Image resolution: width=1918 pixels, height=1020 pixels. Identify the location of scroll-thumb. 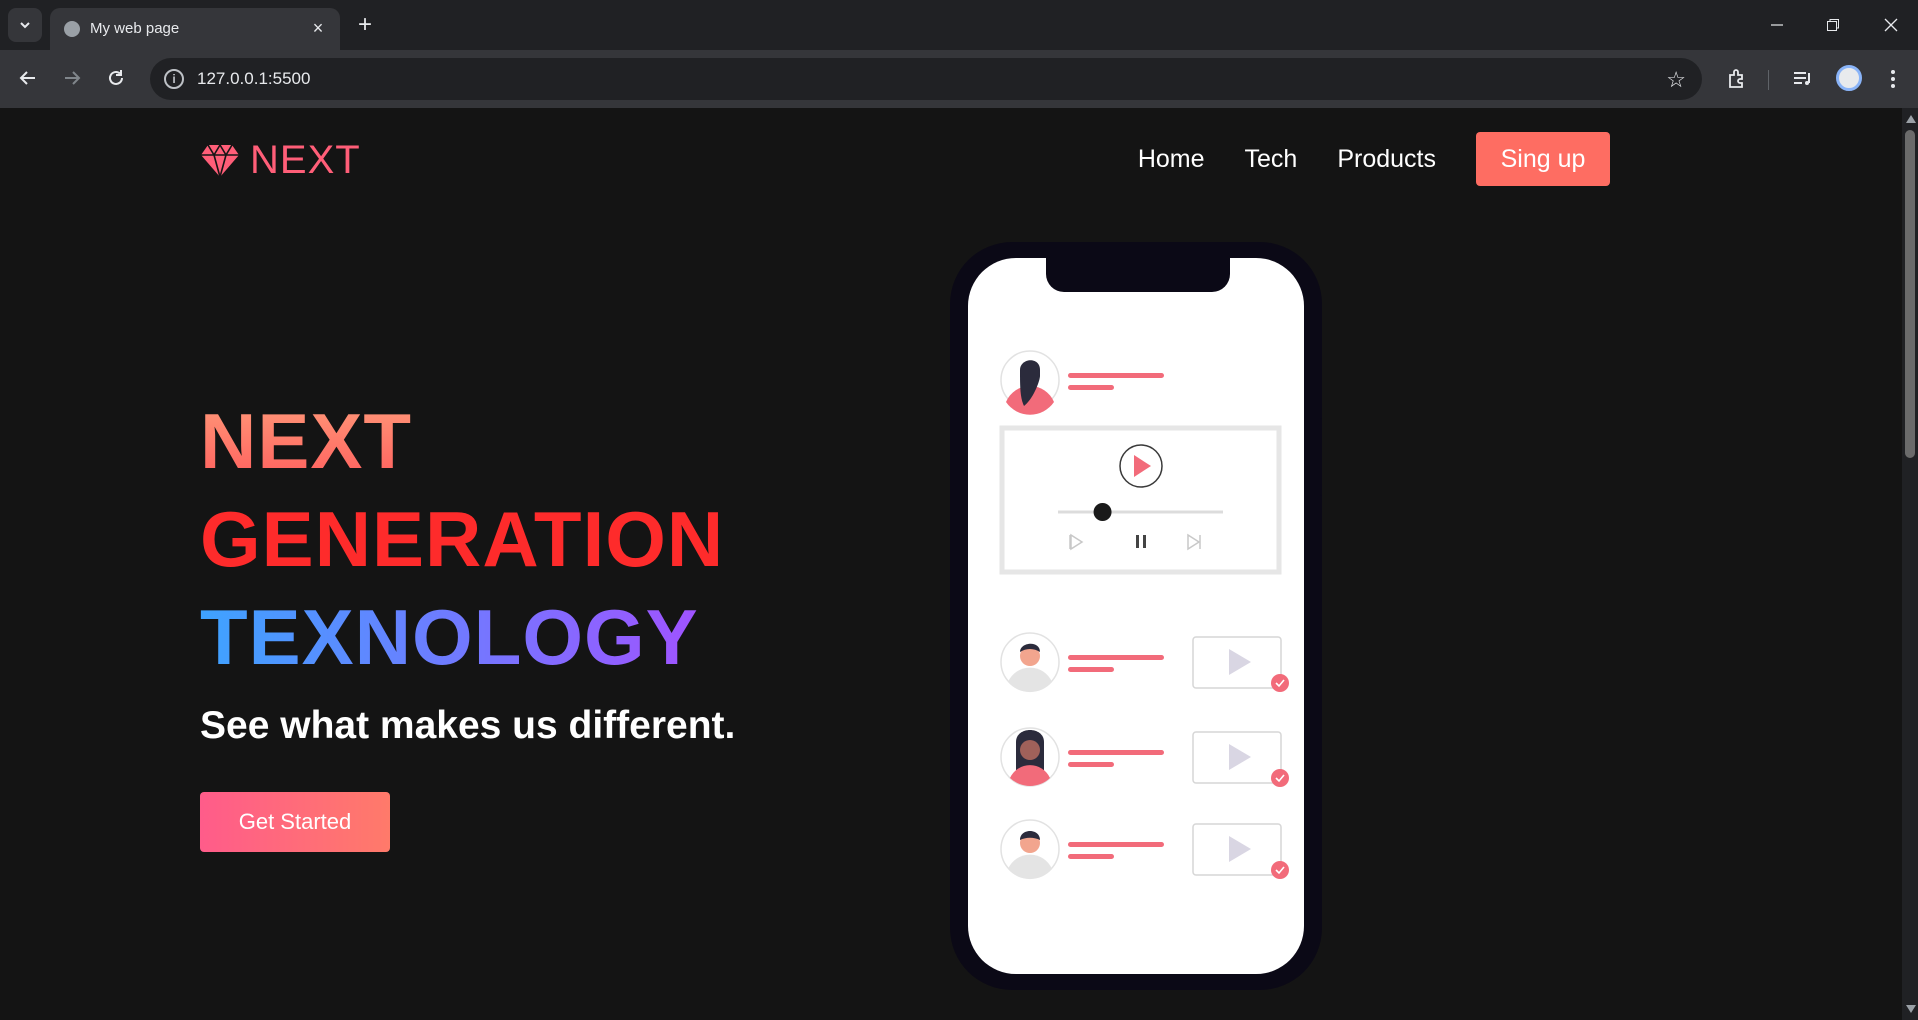
(1910, 294).